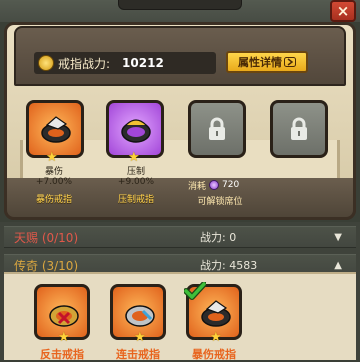  I want to click on arrow-right-icon, so click(290, 62).